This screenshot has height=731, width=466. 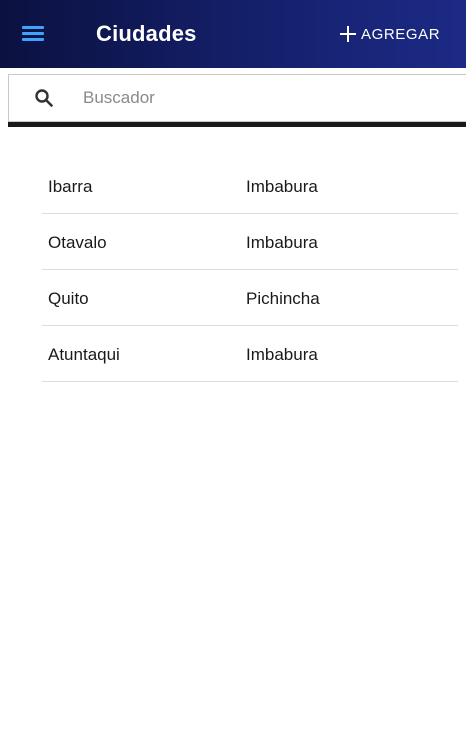 I want to click on city-name: Otavalo, so click(x=77, y=242).